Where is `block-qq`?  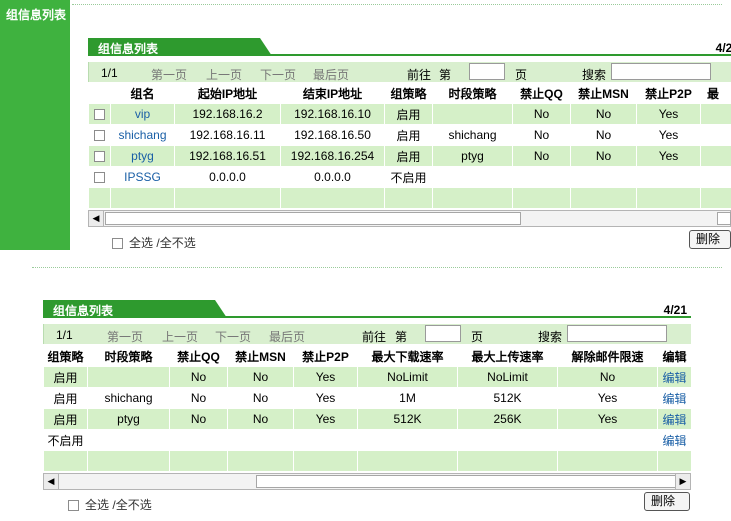 block-qq is located at coordinates (198, 440).